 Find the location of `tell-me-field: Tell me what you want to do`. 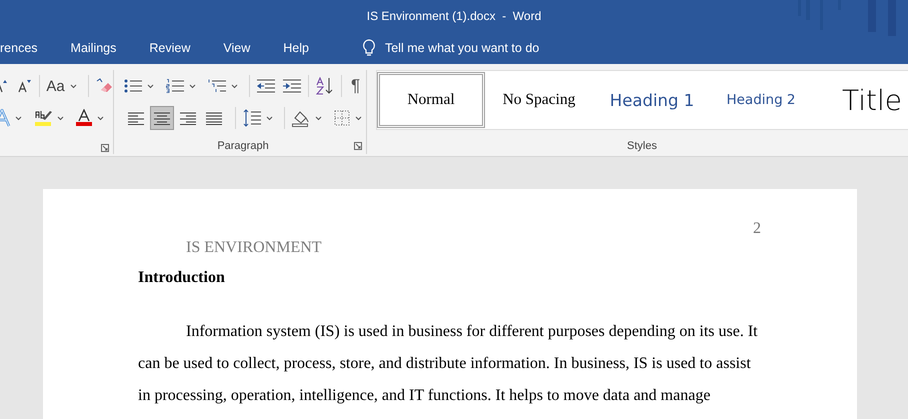

tell-me-field: Tell me what you want to do is located at coordinates (462, 48).